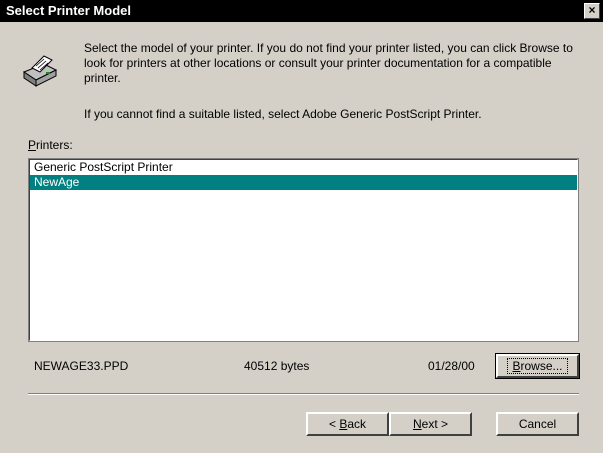  I want to click on next-button: Next >, so click(430, 424).